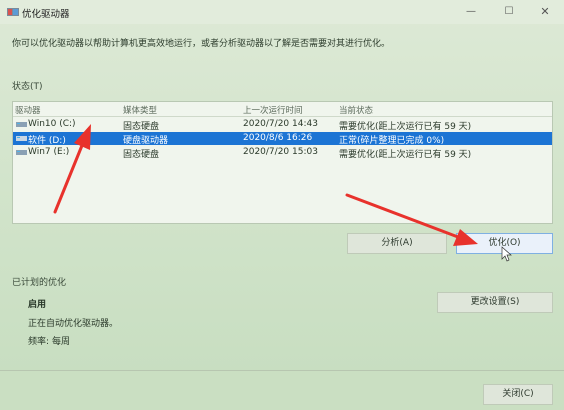  Describe the element at coordinates (282, 390) in the screenshot. I see `footer` at that location.